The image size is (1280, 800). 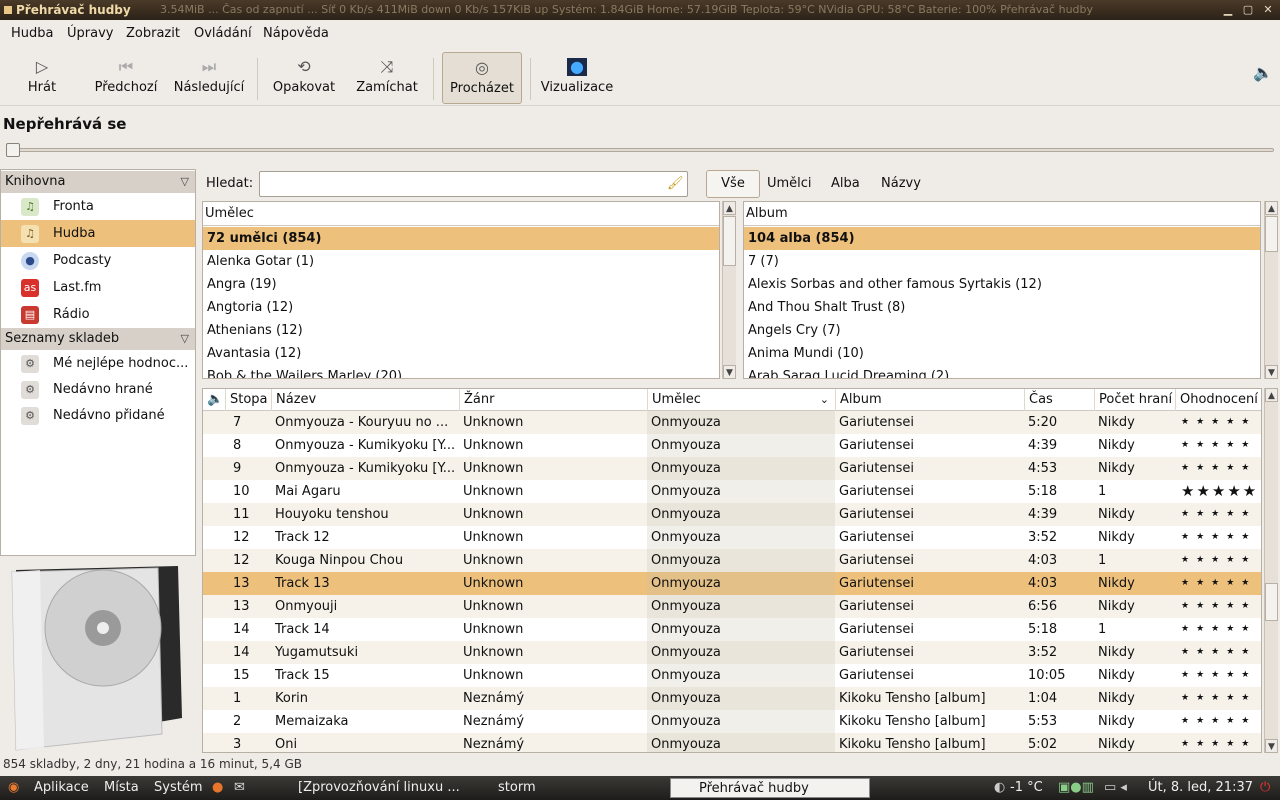 I want to click on sidebar-item-recently-played: ⚙ Nedávno hrané, so click(x=98, y=389).